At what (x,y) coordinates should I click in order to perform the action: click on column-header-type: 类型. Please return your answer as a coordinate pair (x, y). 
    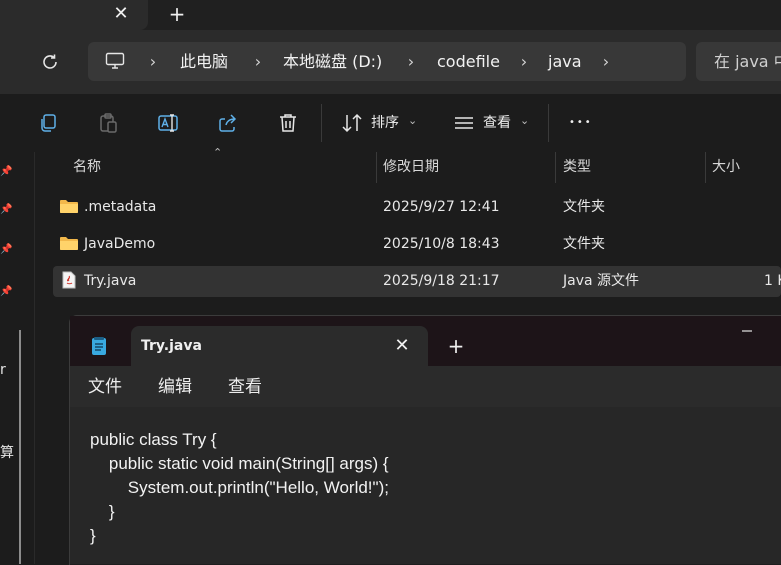
    Looking at the image, I should click on (577, 167).